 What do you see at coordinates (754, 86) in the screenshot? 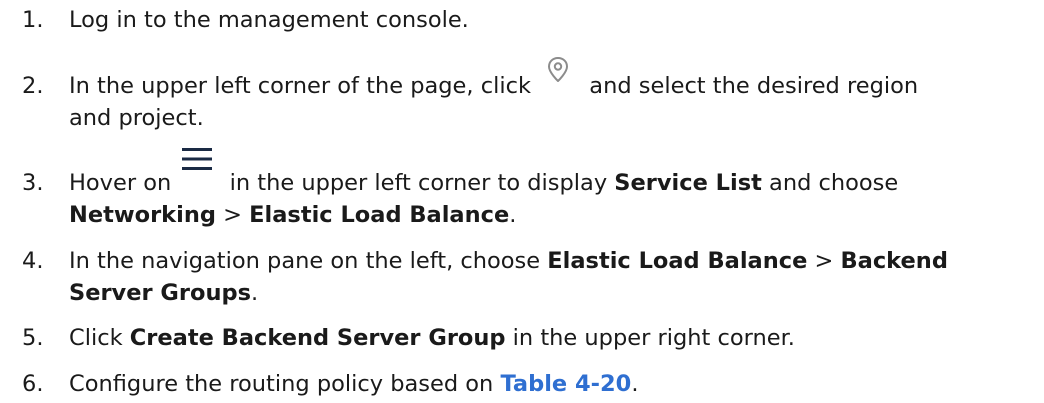
I see `step-text: and select the desired region` at bounding box center [754, 86].